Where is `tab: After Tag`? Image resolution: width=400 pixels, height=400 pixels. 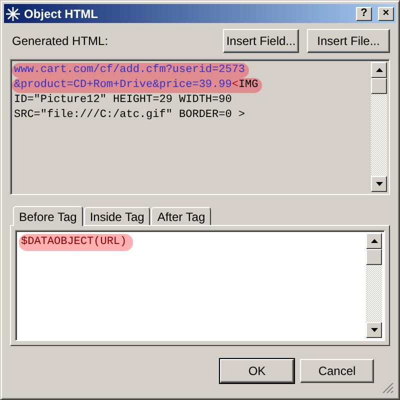
tab: After Tag is located at coordinates (181, 216).